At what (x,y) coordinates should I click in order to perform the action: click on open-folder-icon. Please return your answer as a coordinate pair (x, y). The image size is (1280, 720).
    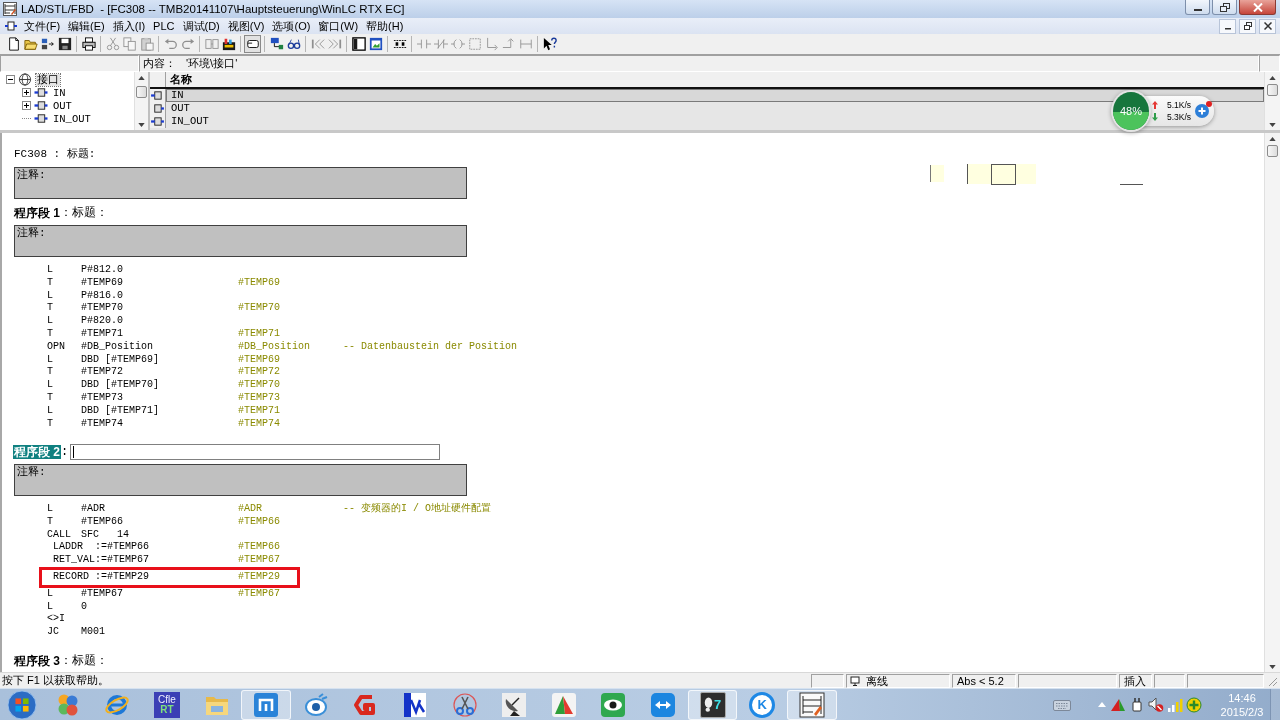
    Looking at the image, I should click on (30, 44).